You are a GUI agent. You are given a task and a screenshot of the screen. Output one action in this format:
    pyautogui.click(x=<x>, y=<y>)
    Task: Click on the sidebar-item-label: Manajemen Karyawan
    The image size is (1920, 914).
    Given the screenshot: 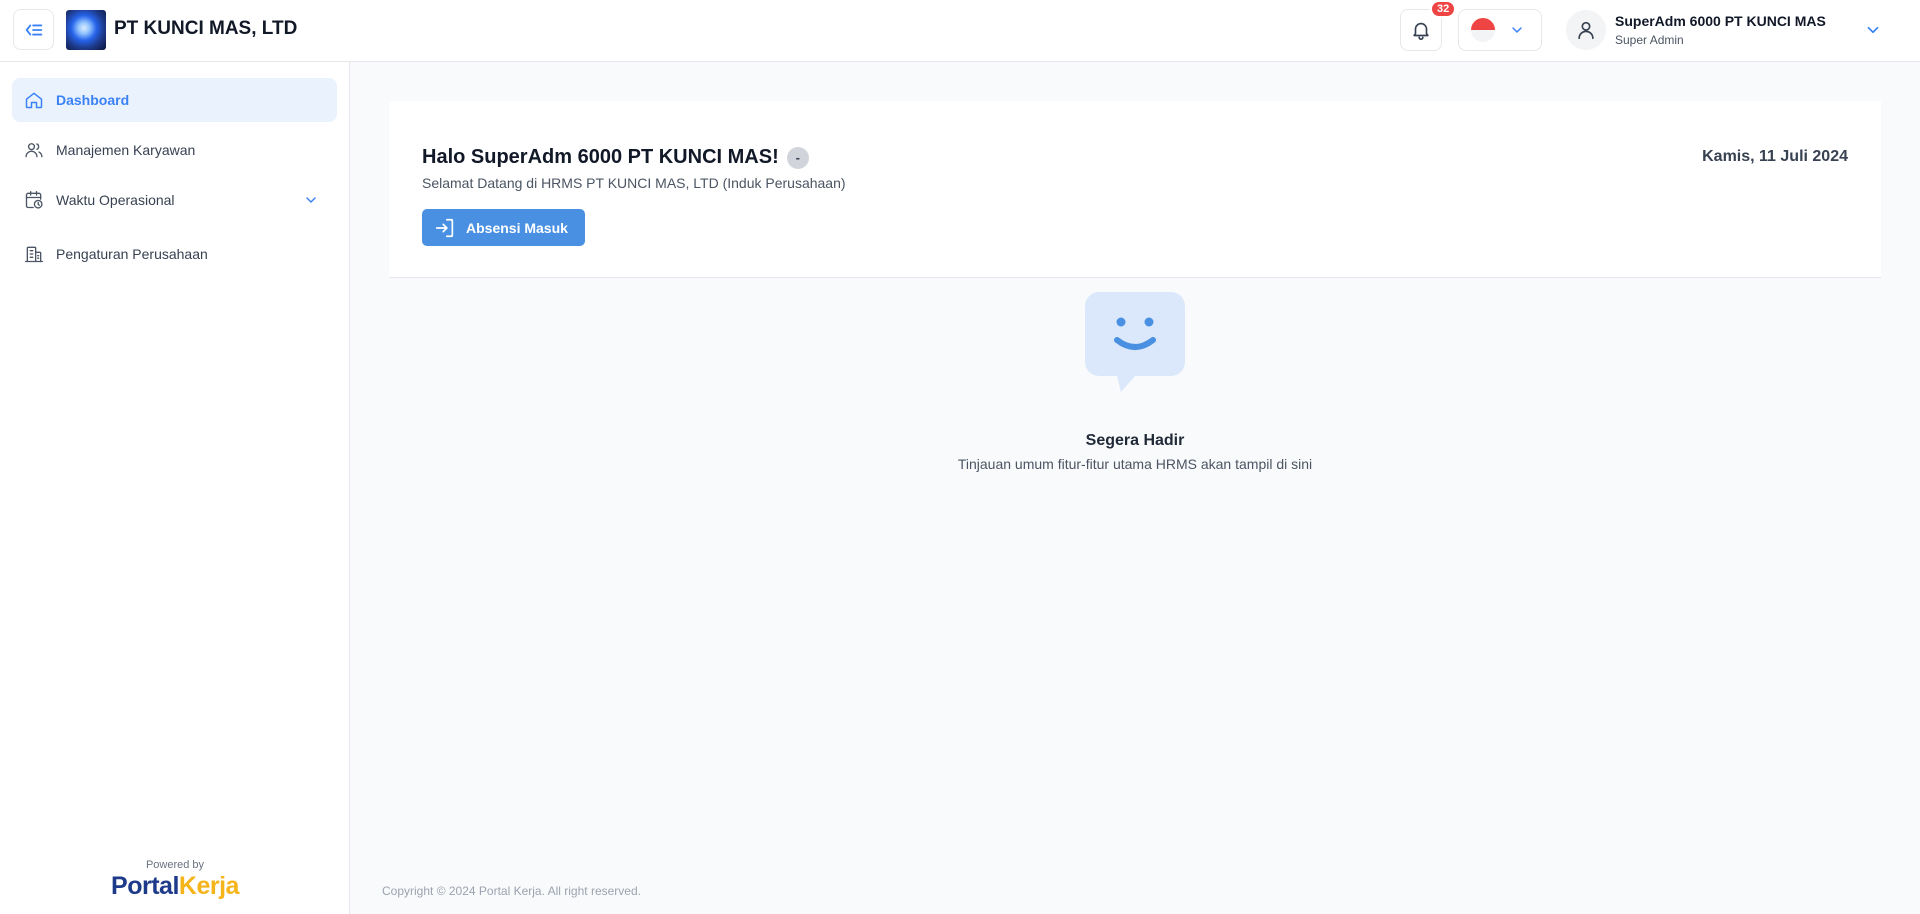 What is the action you would take?
    pyautogui.click(x=126, y=150)
    